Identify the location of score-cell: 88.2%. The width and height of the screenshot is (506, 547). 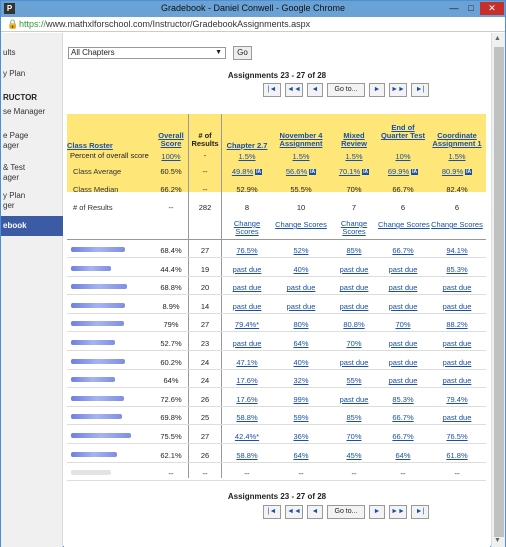
(457, 324).